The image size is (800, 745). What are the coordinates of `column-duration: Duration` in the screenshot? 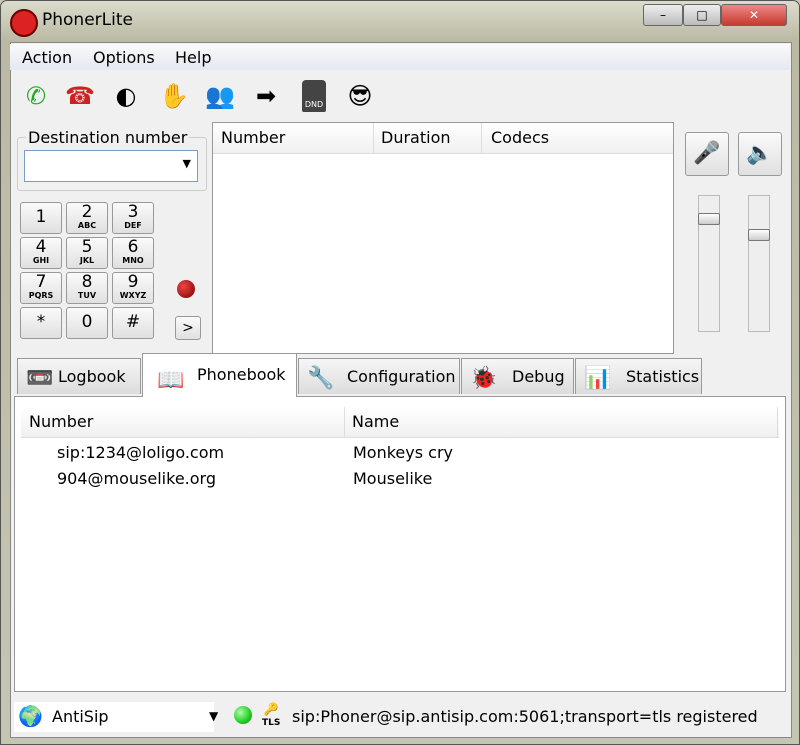 It's located at (427, 138).